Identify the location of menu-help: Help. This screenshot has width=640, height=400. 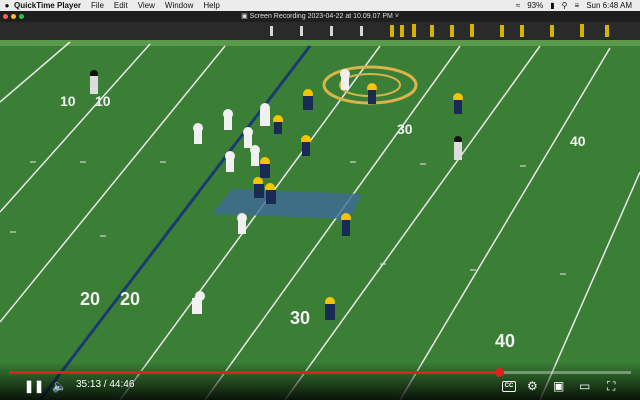
(211, 5).